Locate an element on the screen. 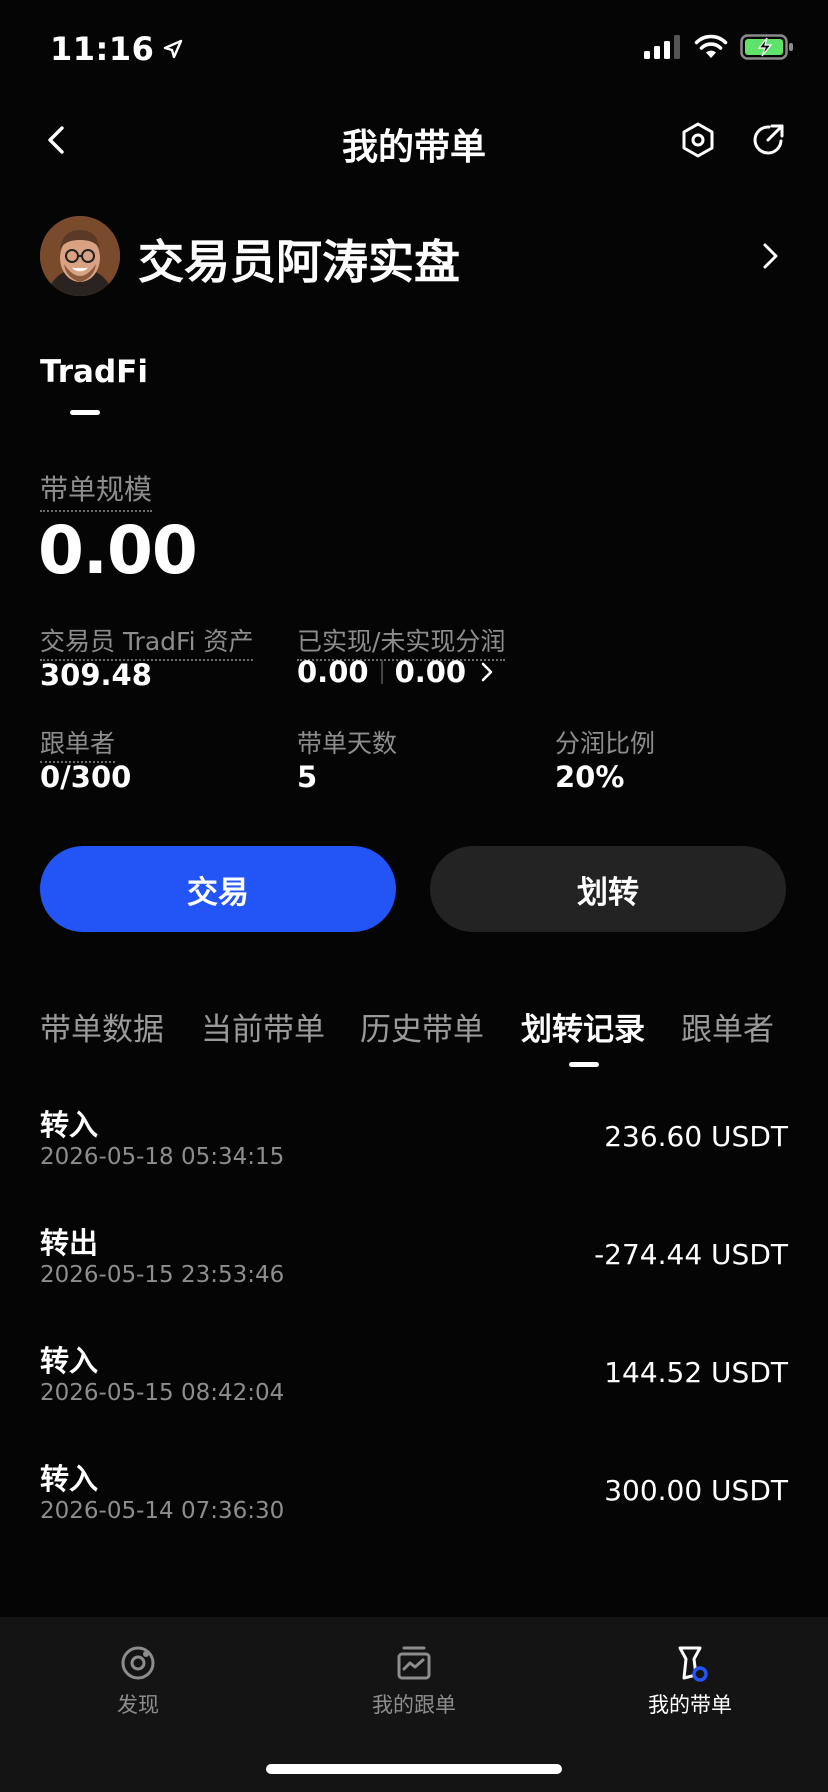 The image size is (828, 1792). record-time: 2026-05-18 05:34:15 is located at coordinates (162, 1157).